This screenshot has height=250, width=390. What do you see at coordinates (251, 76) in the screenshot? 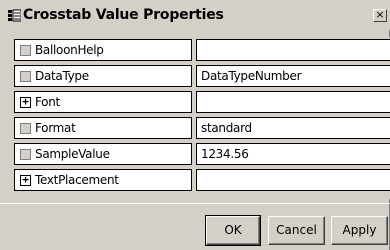
I see `property-value: DataTypeNumber` at bounding box center [251, 76].